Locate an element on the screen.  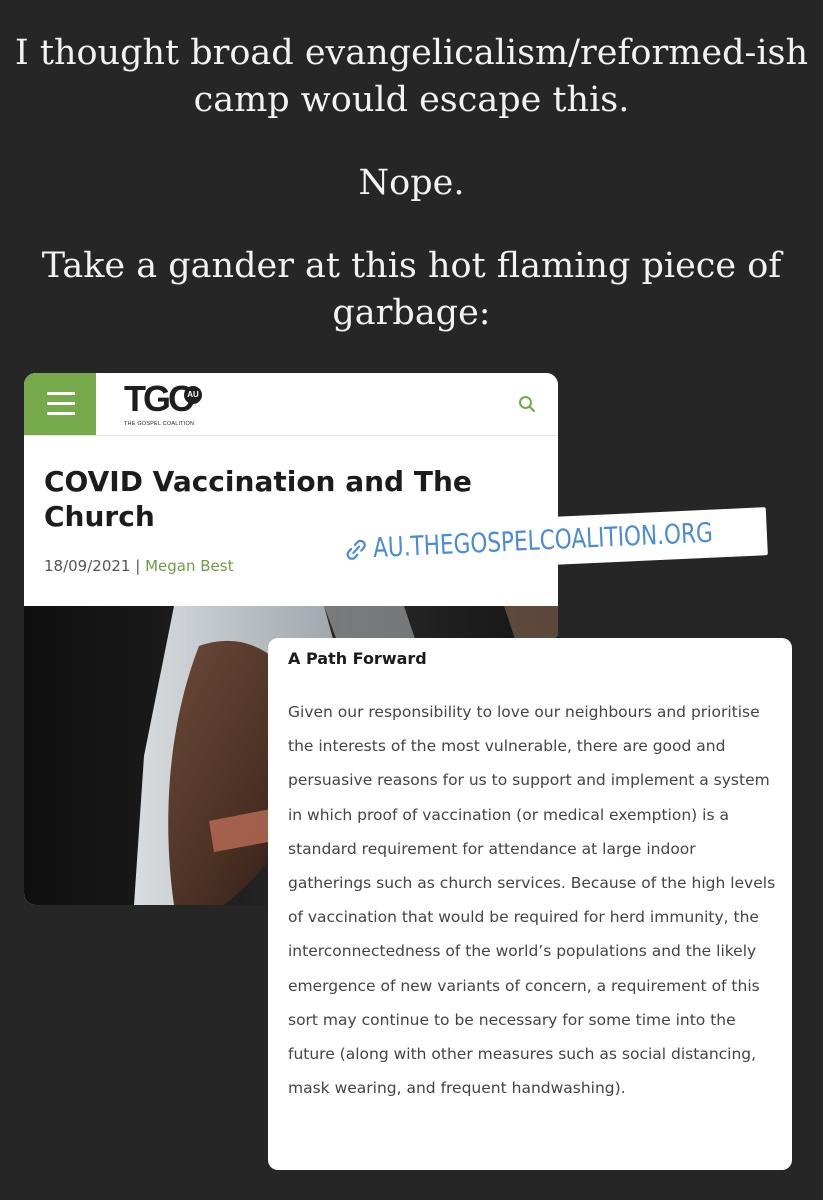
article-meta: 18/09/2021 | Megan Best is located at coordinates (138, 566).